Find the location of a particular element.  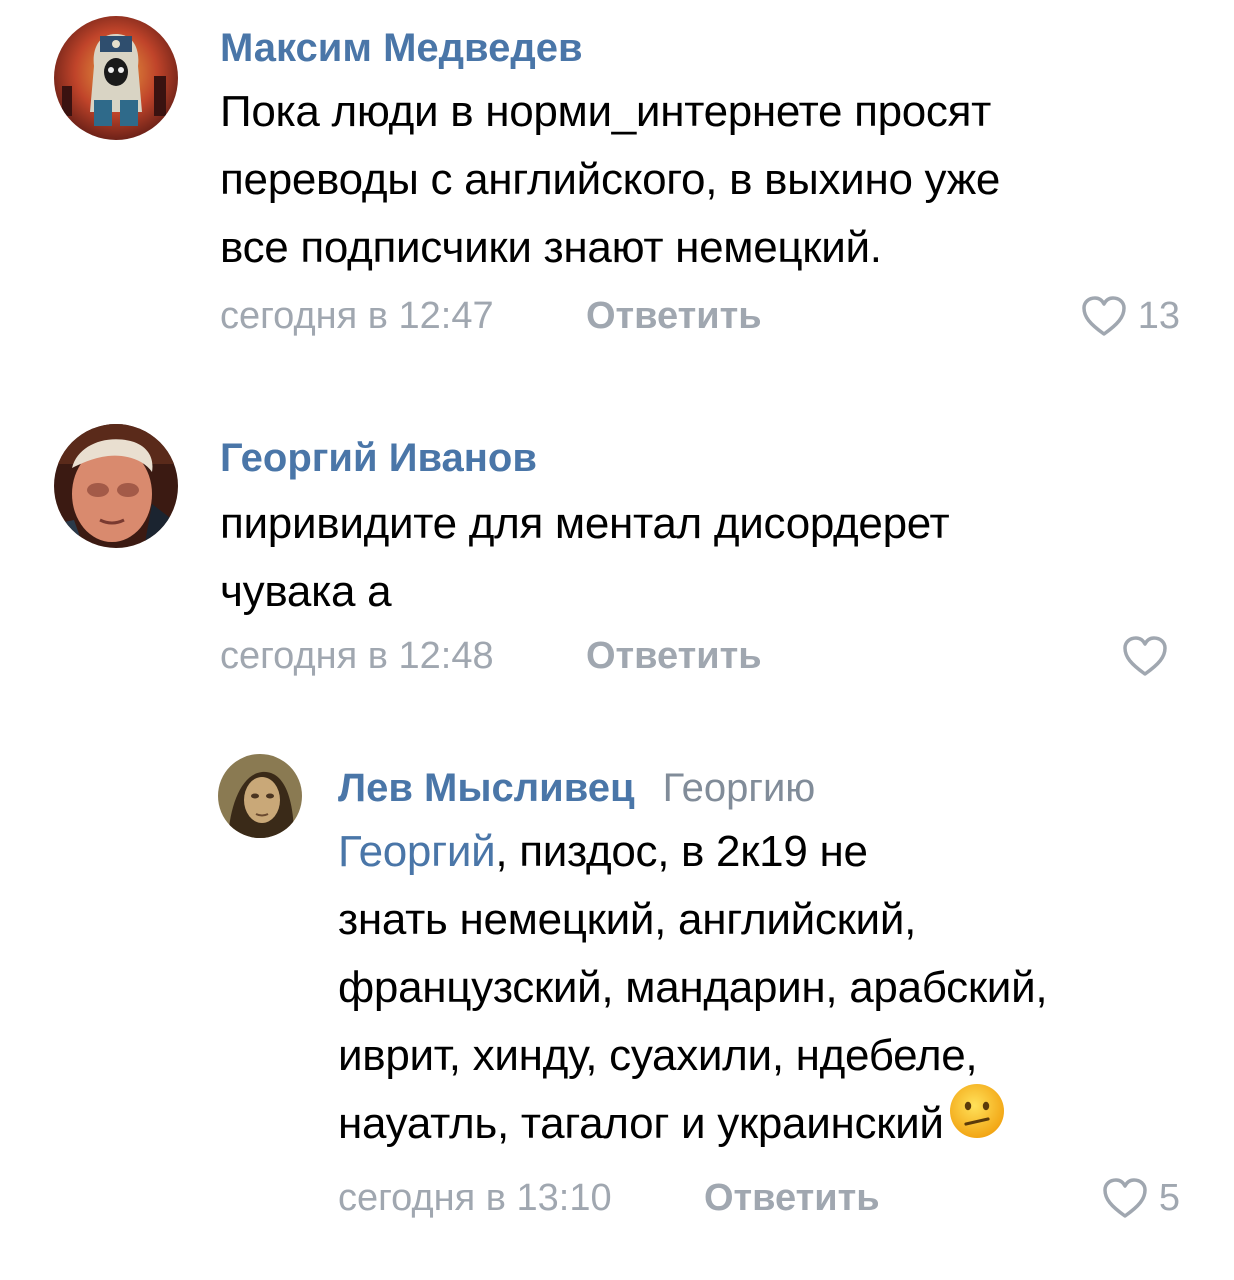

comment-author: Лев Мысливец Георгию is located at coordinates (576, 788).